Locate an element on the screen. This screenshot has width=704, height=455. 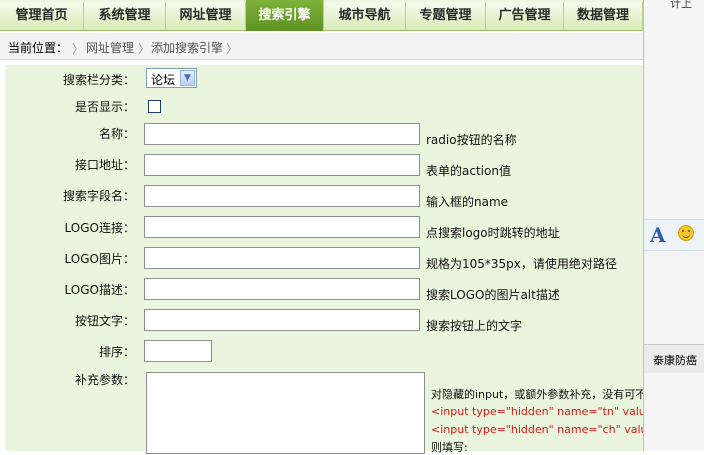
button-text-label: 按钮文字： is located at coordinates (104, 321).